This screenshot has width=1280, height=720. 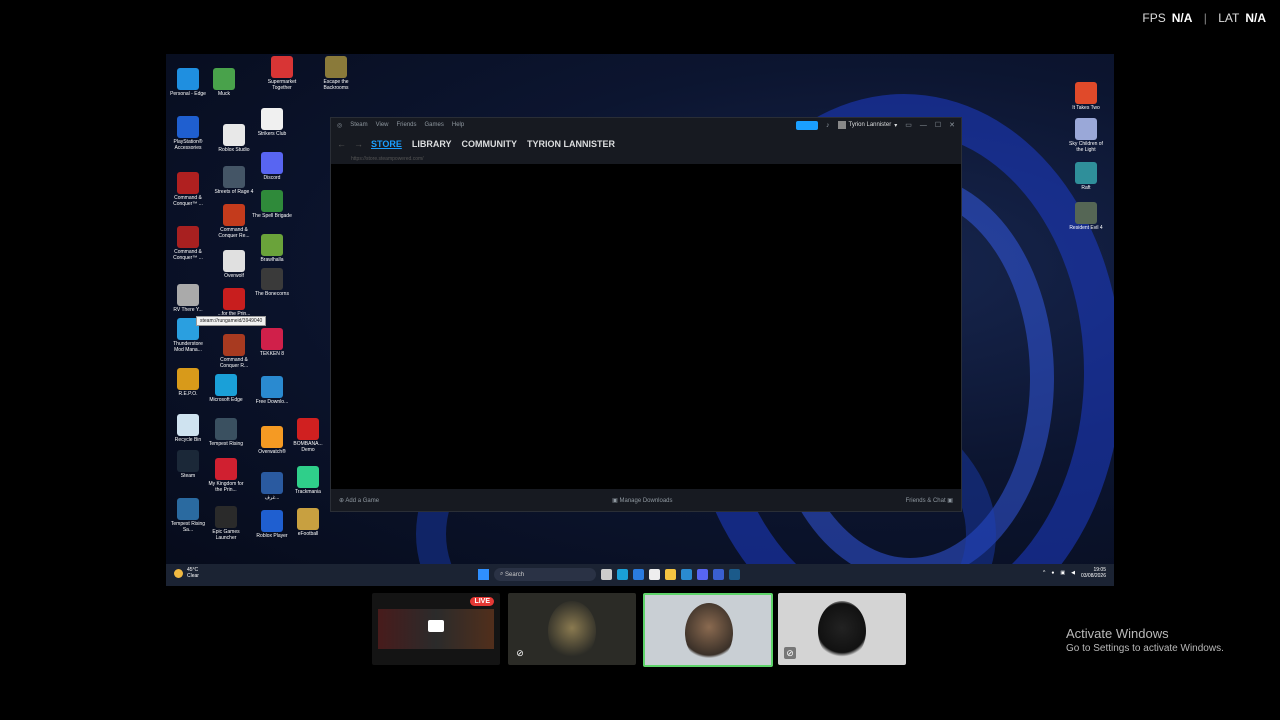 What do you see at coordinates (938, 125) in the screenshot?
I see `maximize-button: ☐` at bounding box center [938, 125].